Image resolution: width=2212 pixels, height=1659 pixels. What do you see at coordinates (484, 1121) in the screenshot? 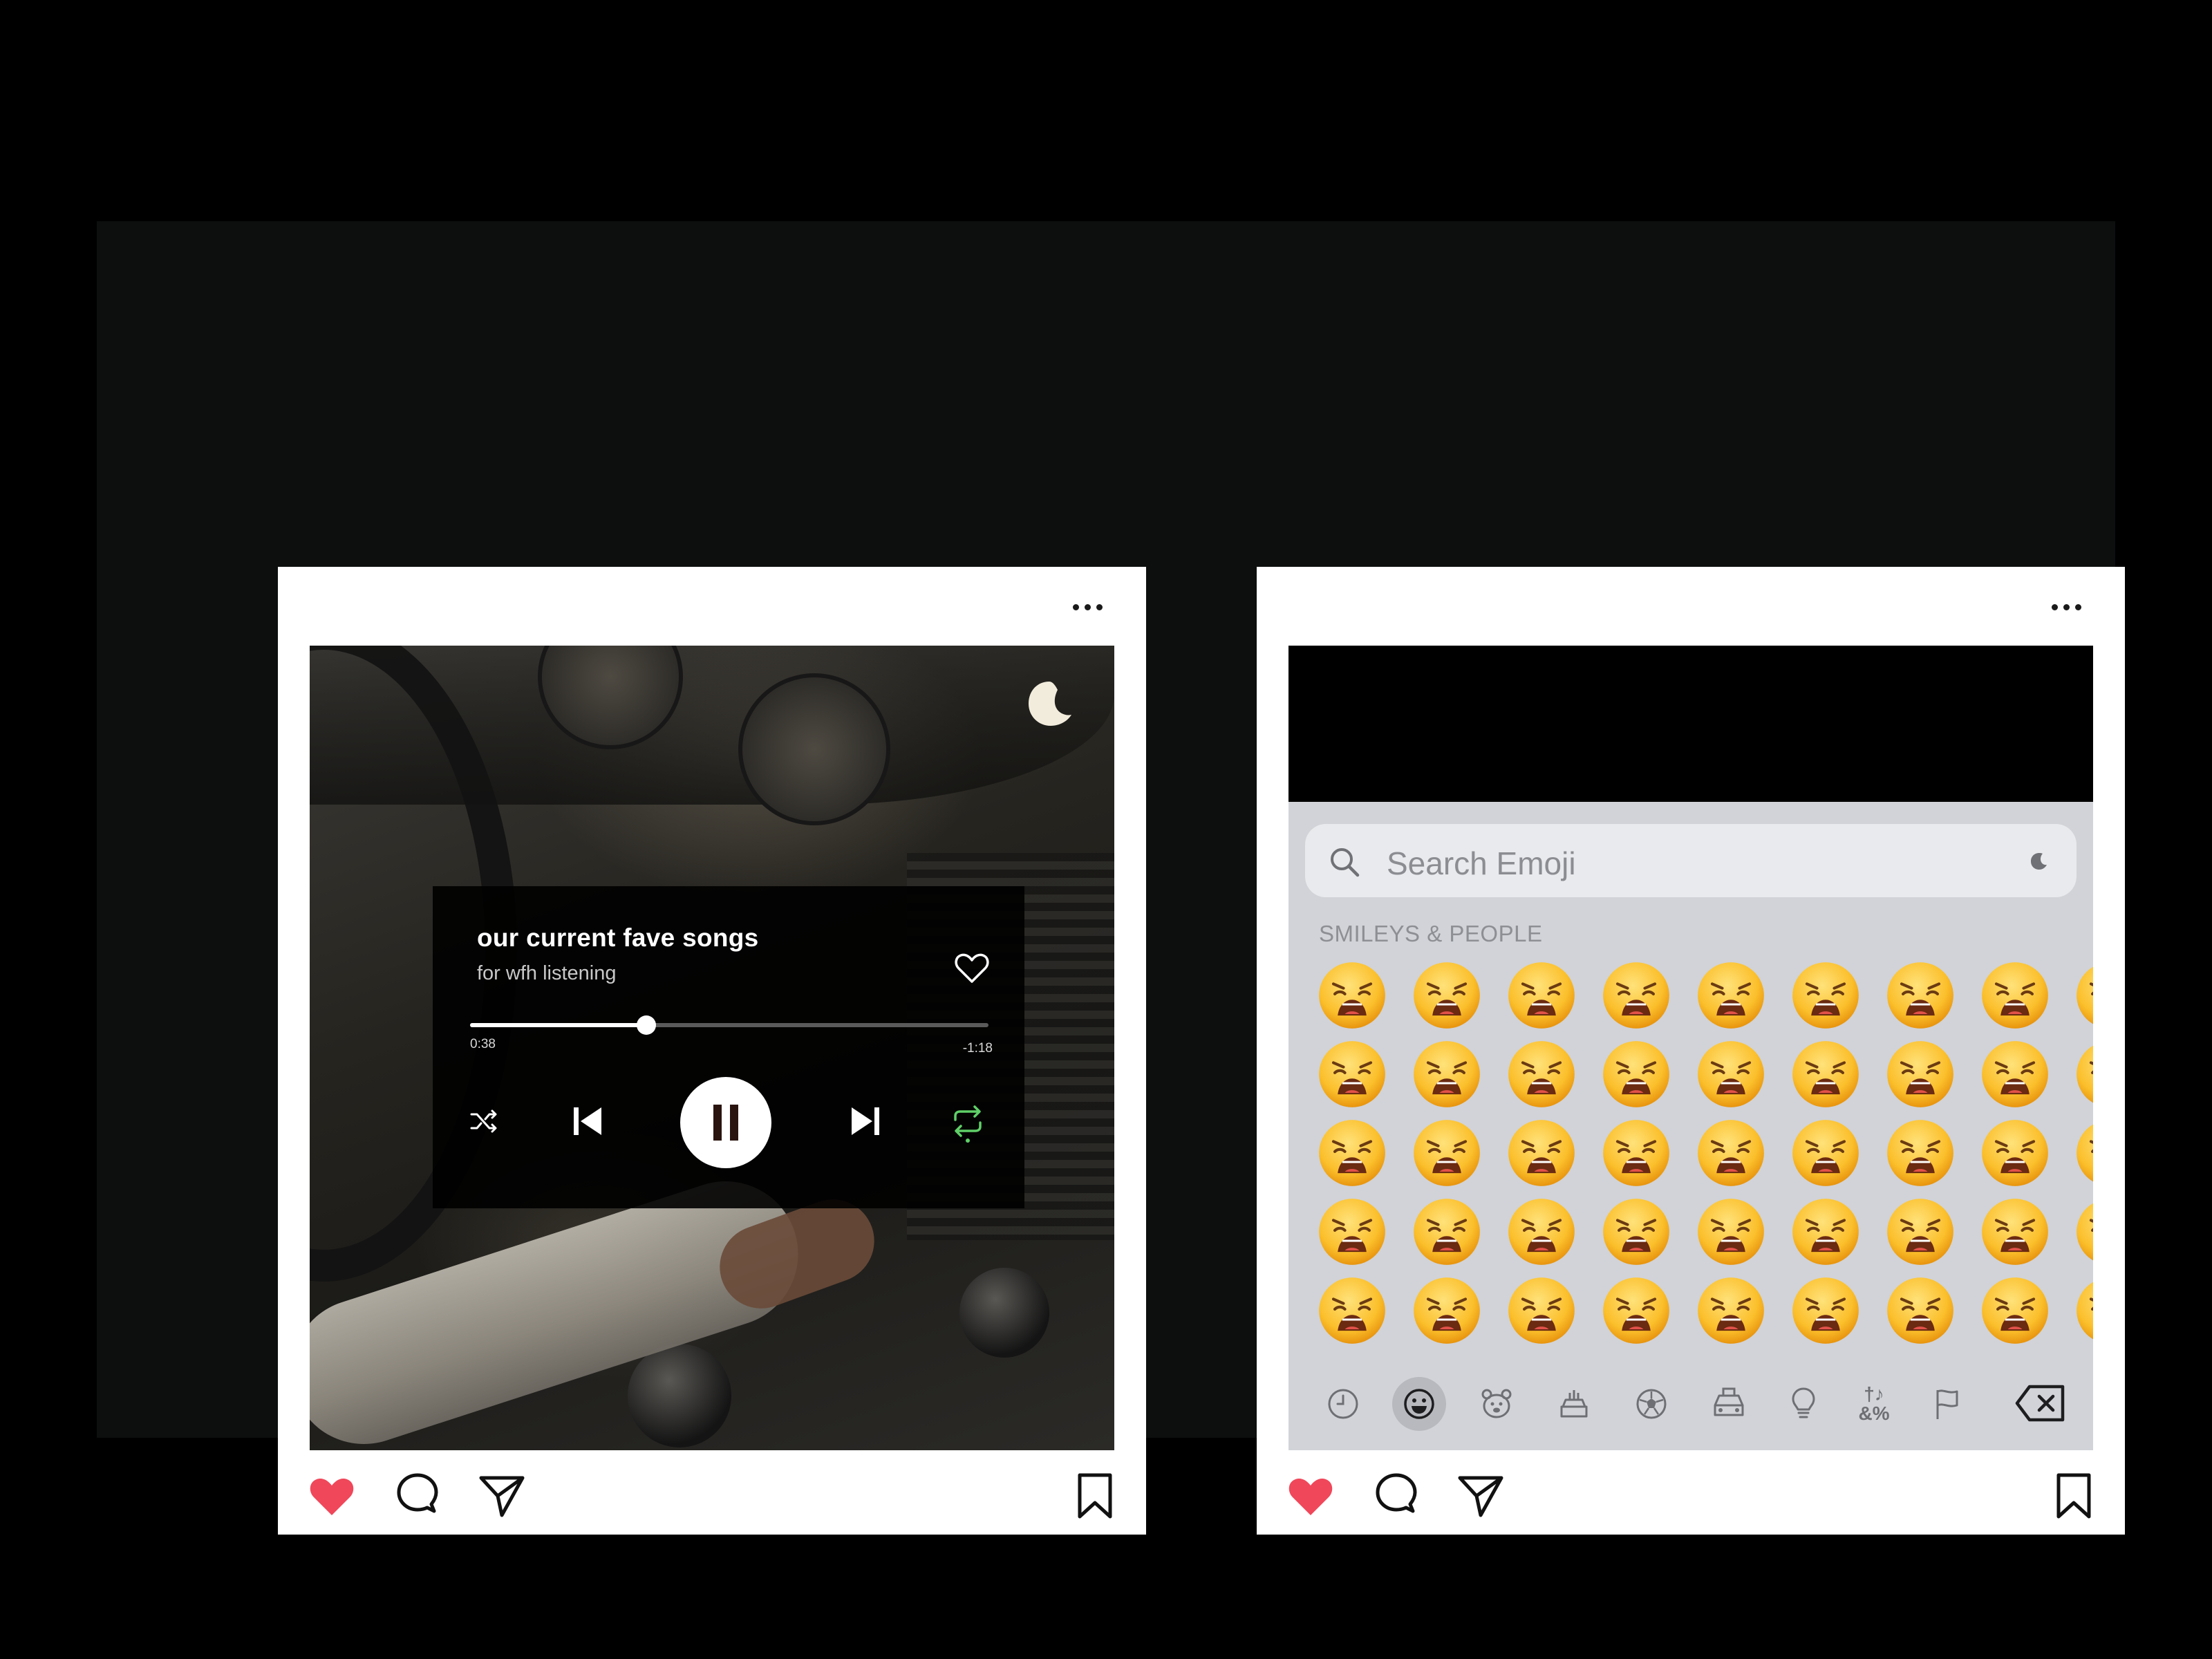
I see `shuffle-icon` at bounding box center [484, 1121].